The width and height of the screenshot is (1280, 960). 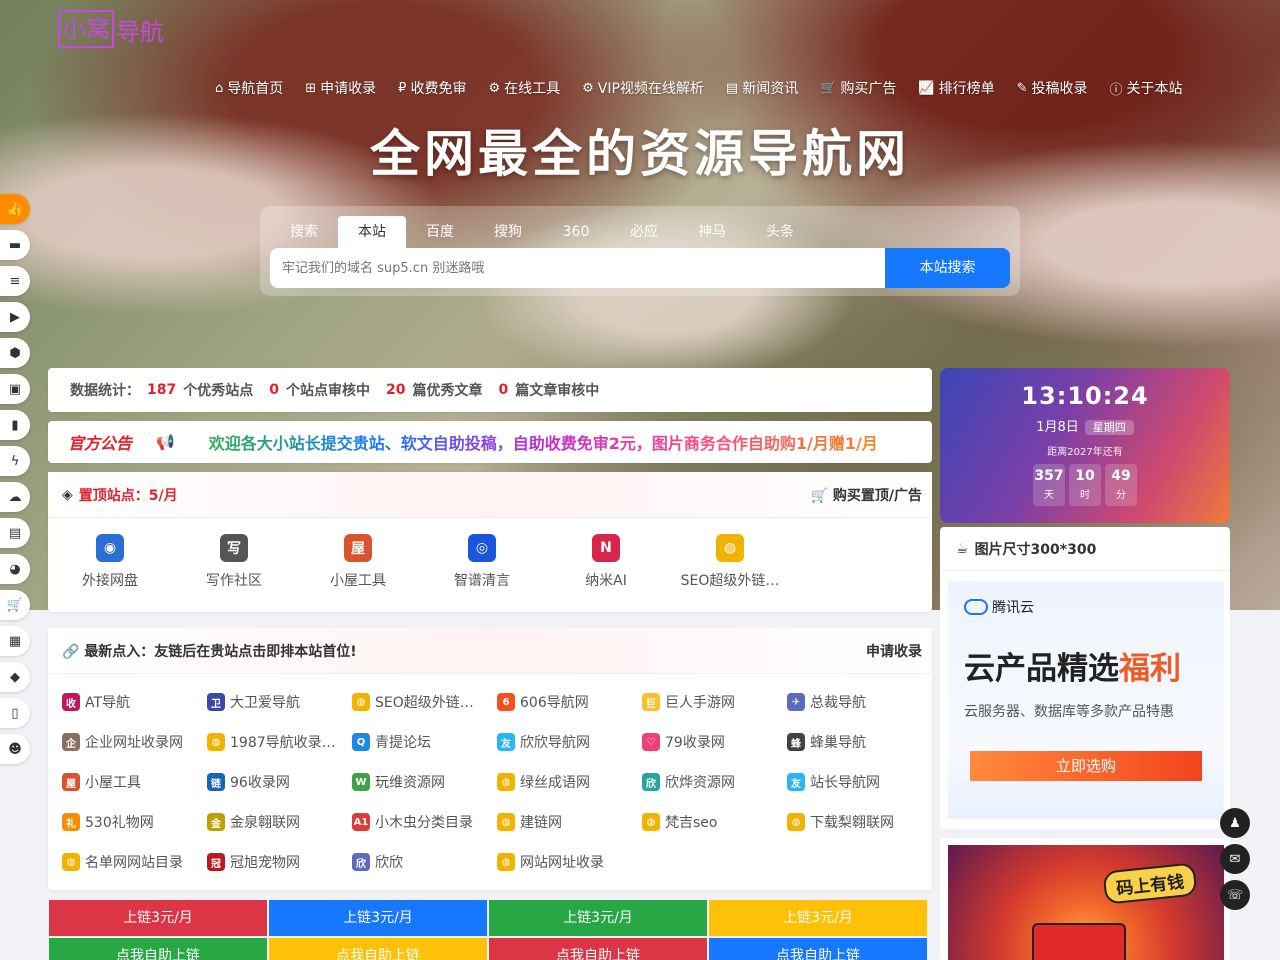 I want to click on search-button: 本站搜索, so click(x=947, y=268).